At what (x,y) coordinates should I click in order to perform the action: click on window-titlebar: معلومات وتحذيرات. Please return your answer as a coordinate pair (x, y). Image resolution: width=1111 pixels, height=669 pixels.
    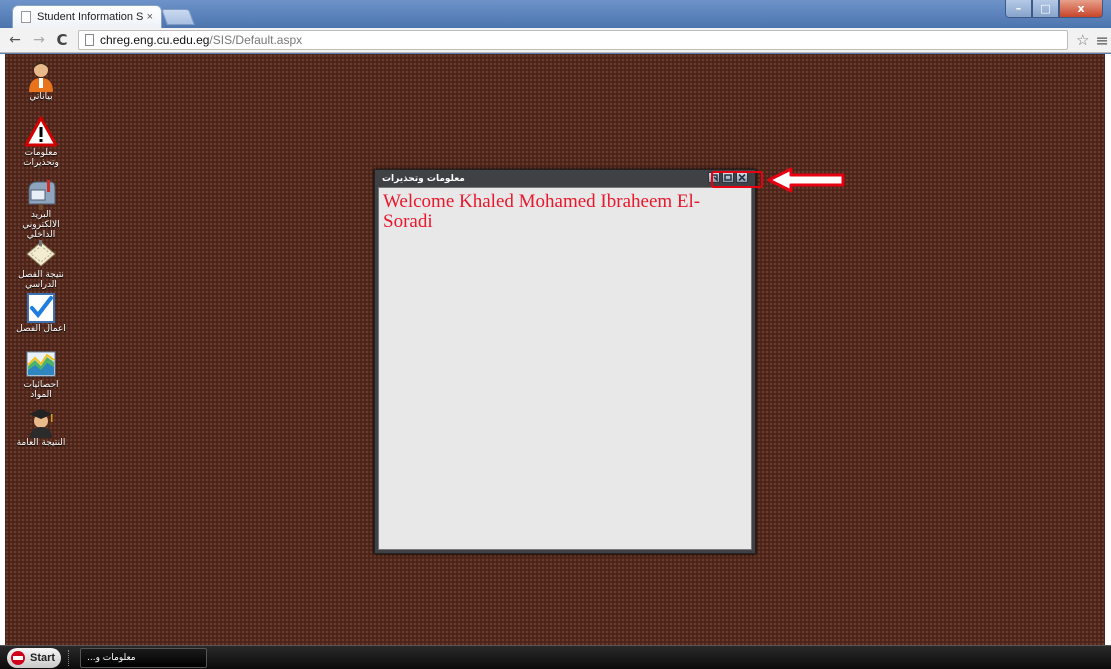
    Looking at the image, I should click on (565, 178).